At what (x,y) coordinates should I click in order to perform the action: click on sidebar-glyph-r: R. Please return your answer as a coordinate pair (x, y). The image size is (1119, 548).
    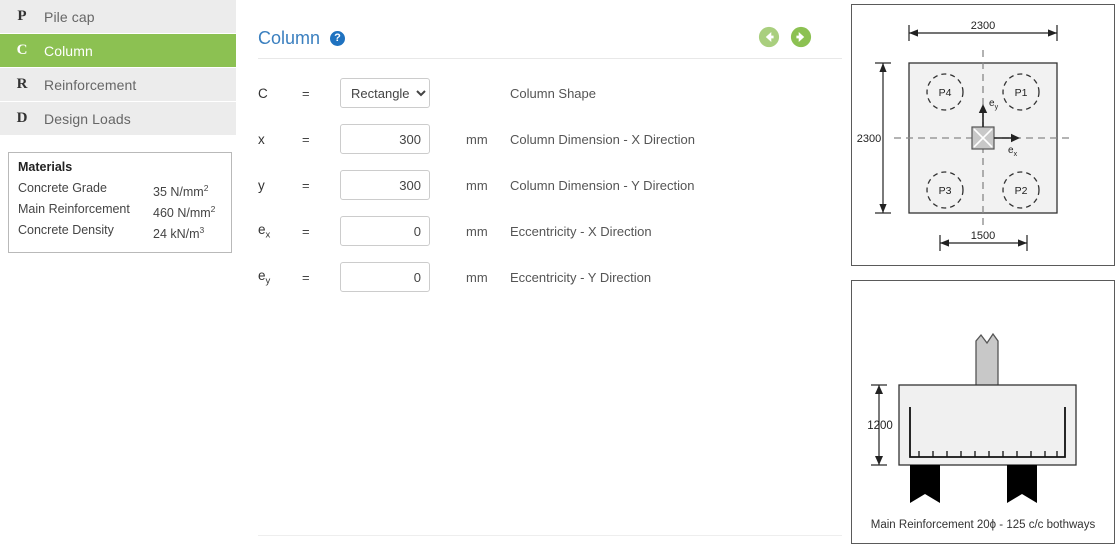
    Looking at the image, I should click on (22, 84).